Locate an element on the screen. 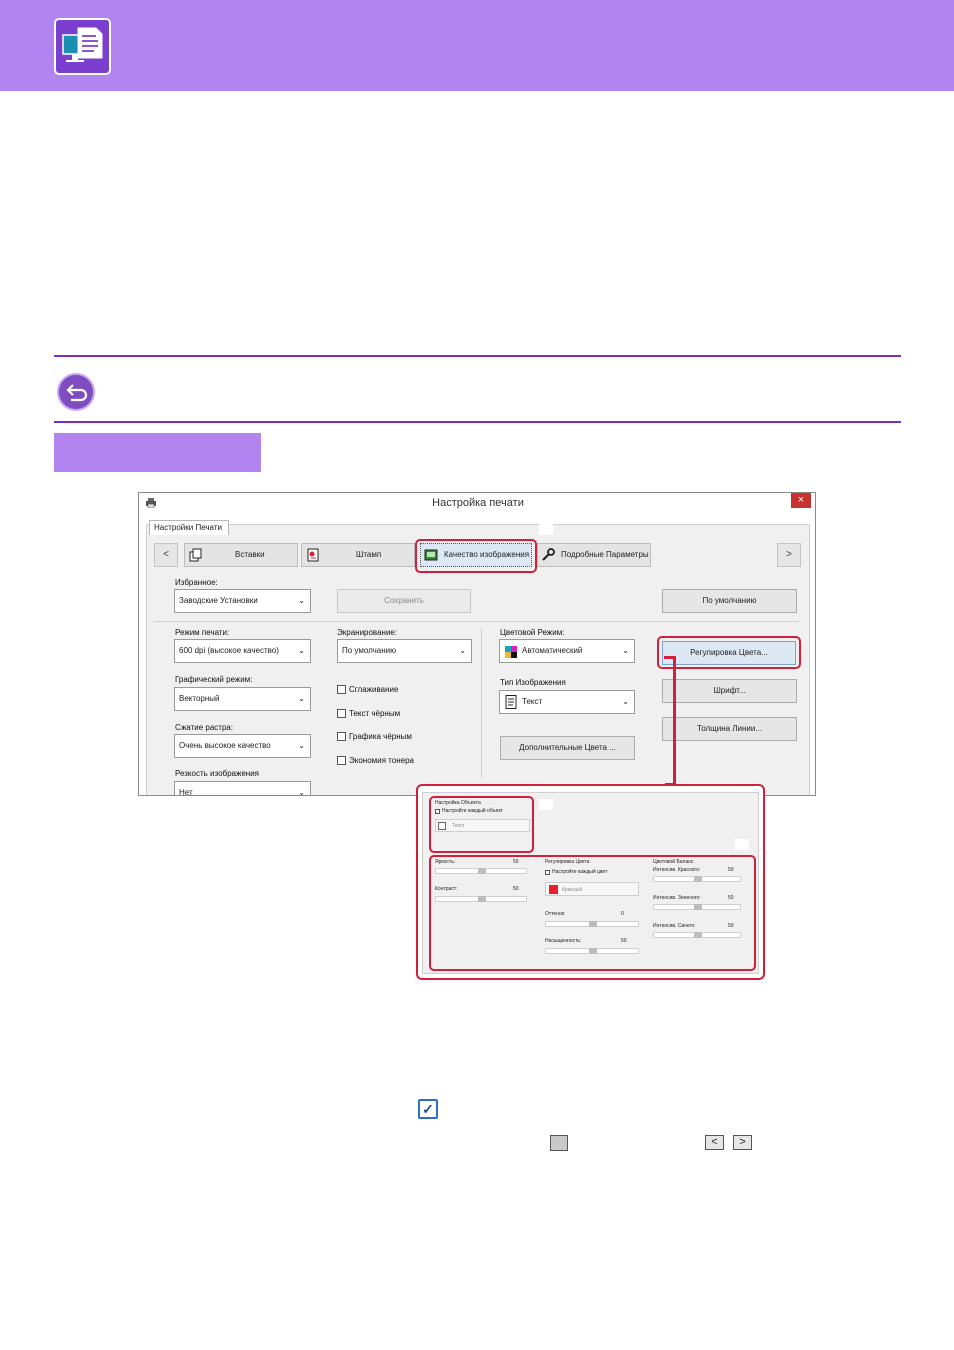 Image resolution: width=954 pixels, height=1350 pixels. graphics-black-label: Графика чёрным is located at coordinates (380, 736).